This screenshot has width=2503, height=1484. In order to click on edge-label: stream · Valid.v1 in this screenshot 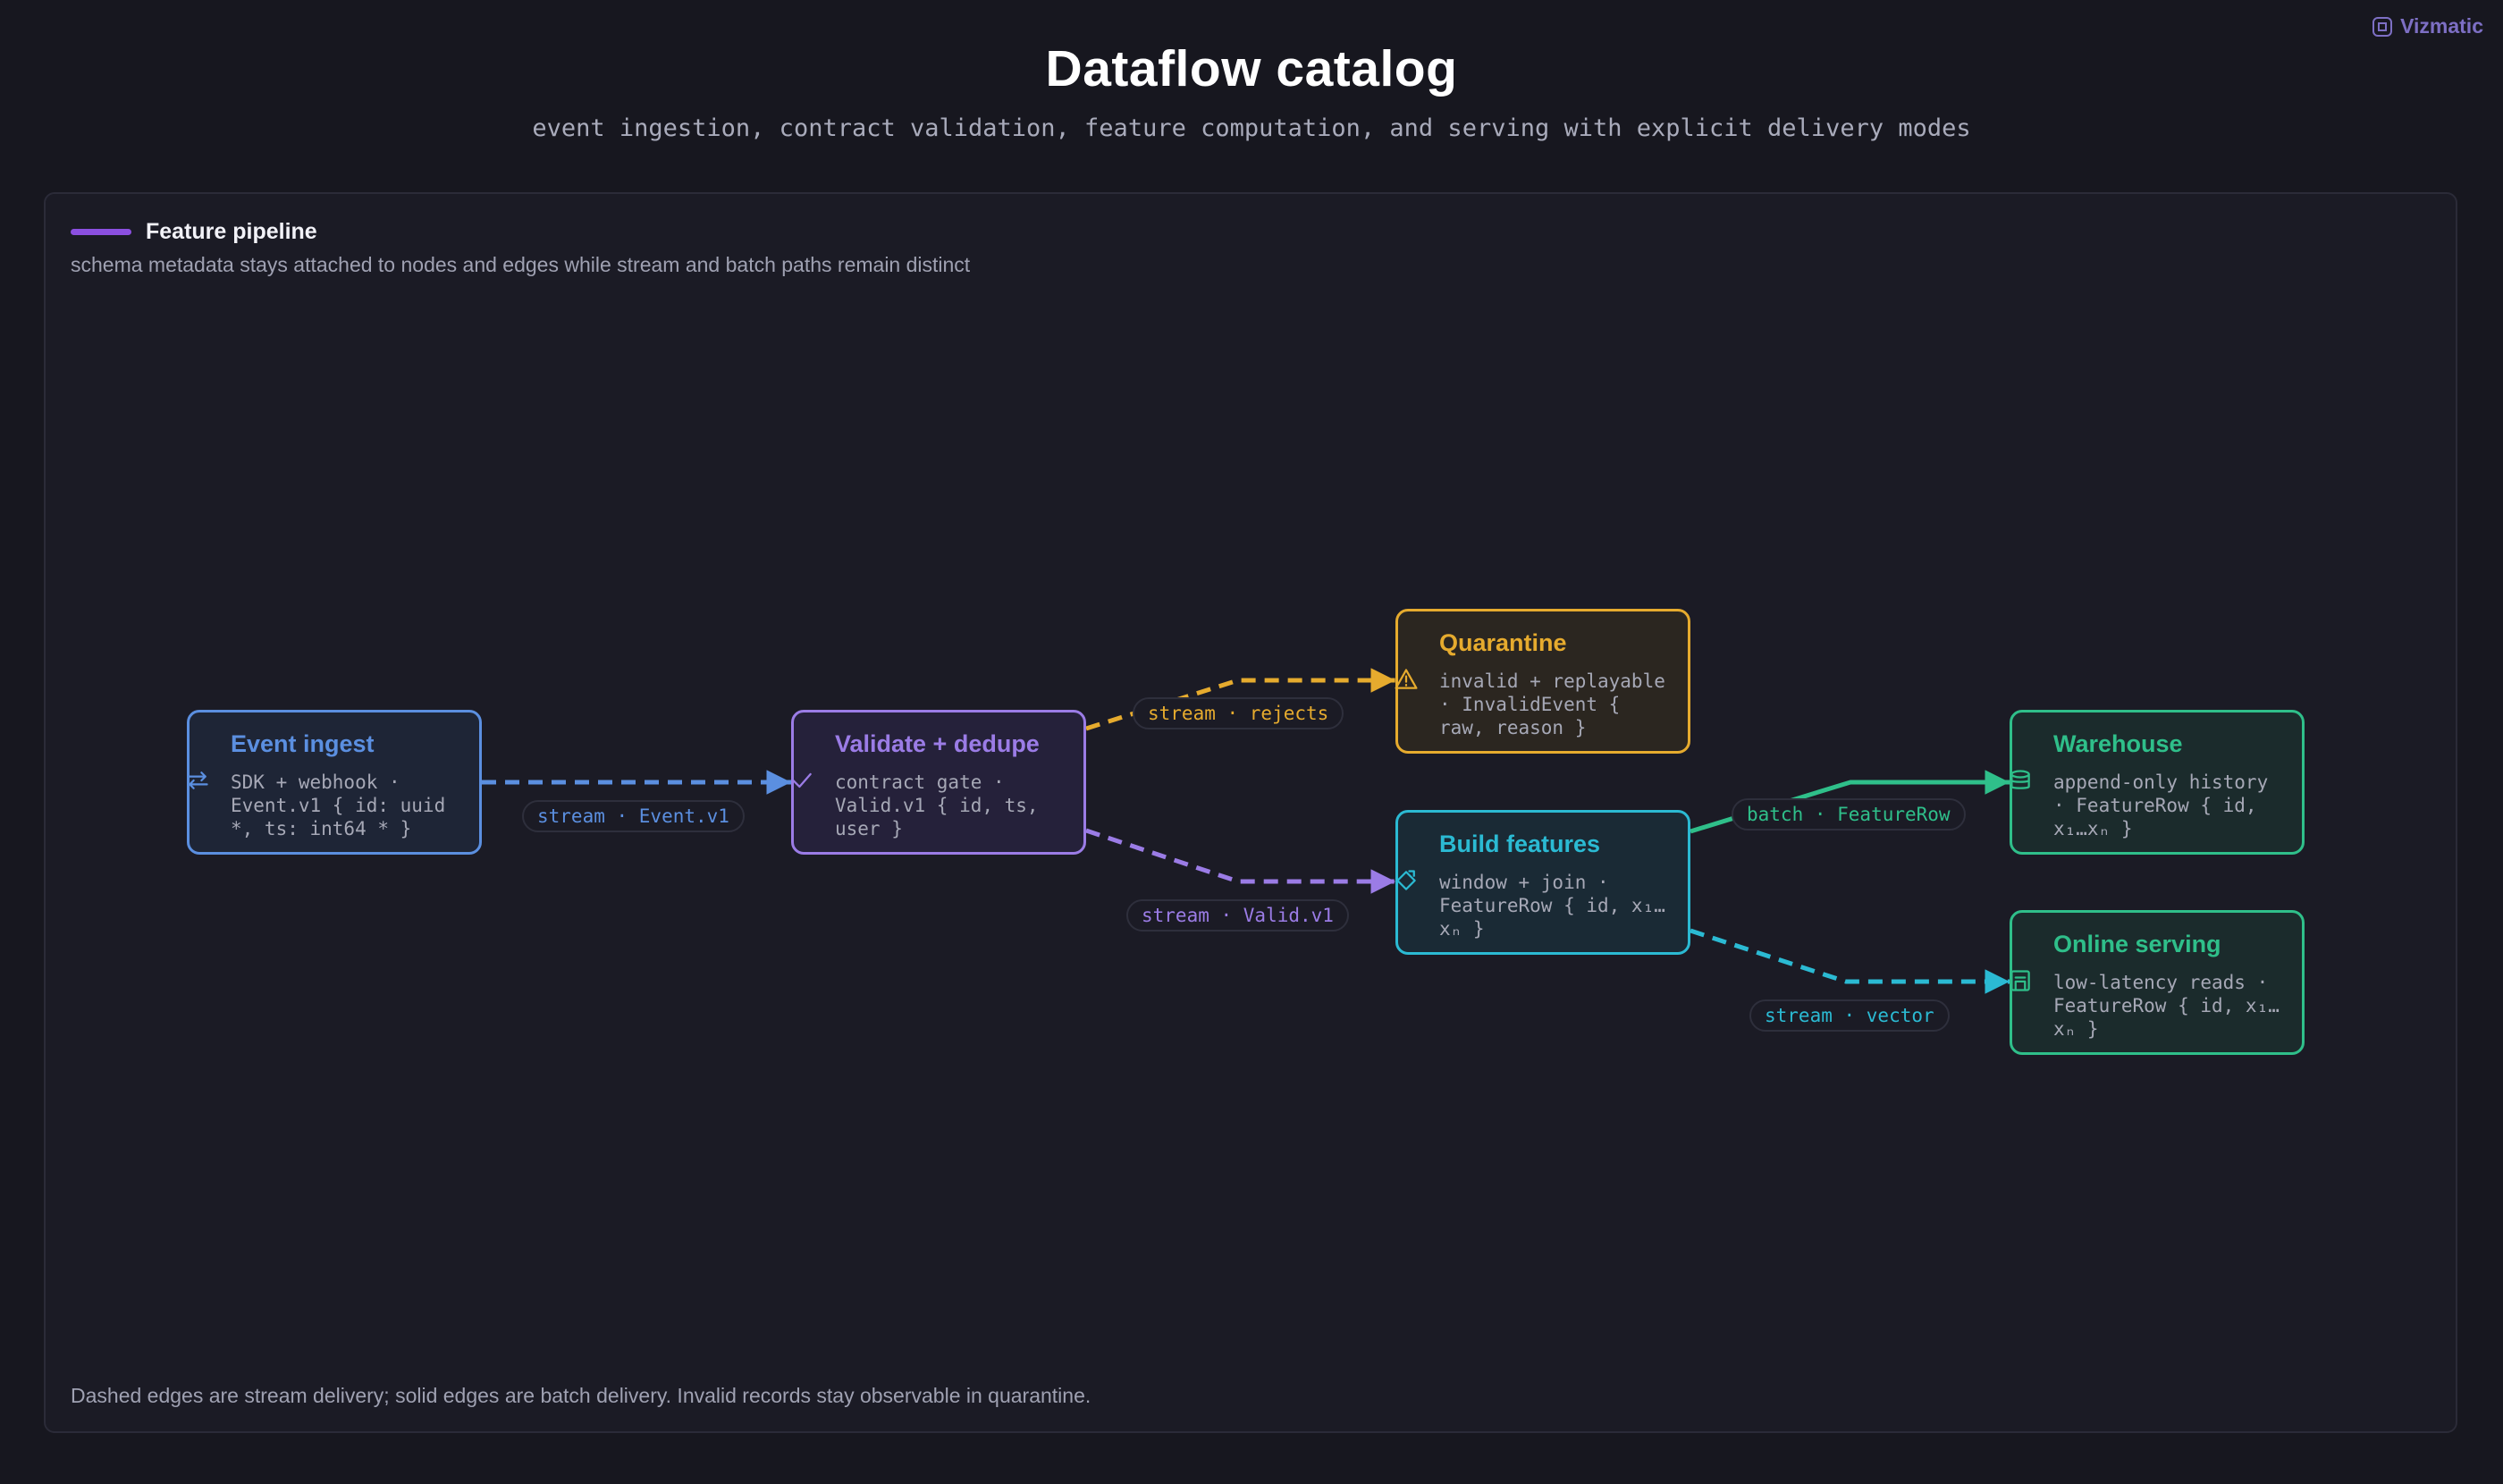, I will do `click(1237, 915)`.